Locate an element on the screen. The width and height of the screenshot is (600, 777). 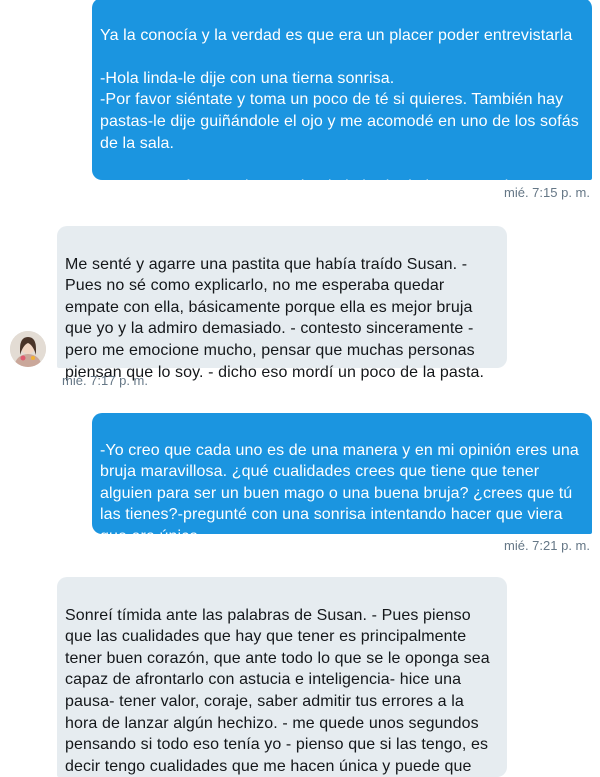
contact-avatar is located at coordinates (28, 349).